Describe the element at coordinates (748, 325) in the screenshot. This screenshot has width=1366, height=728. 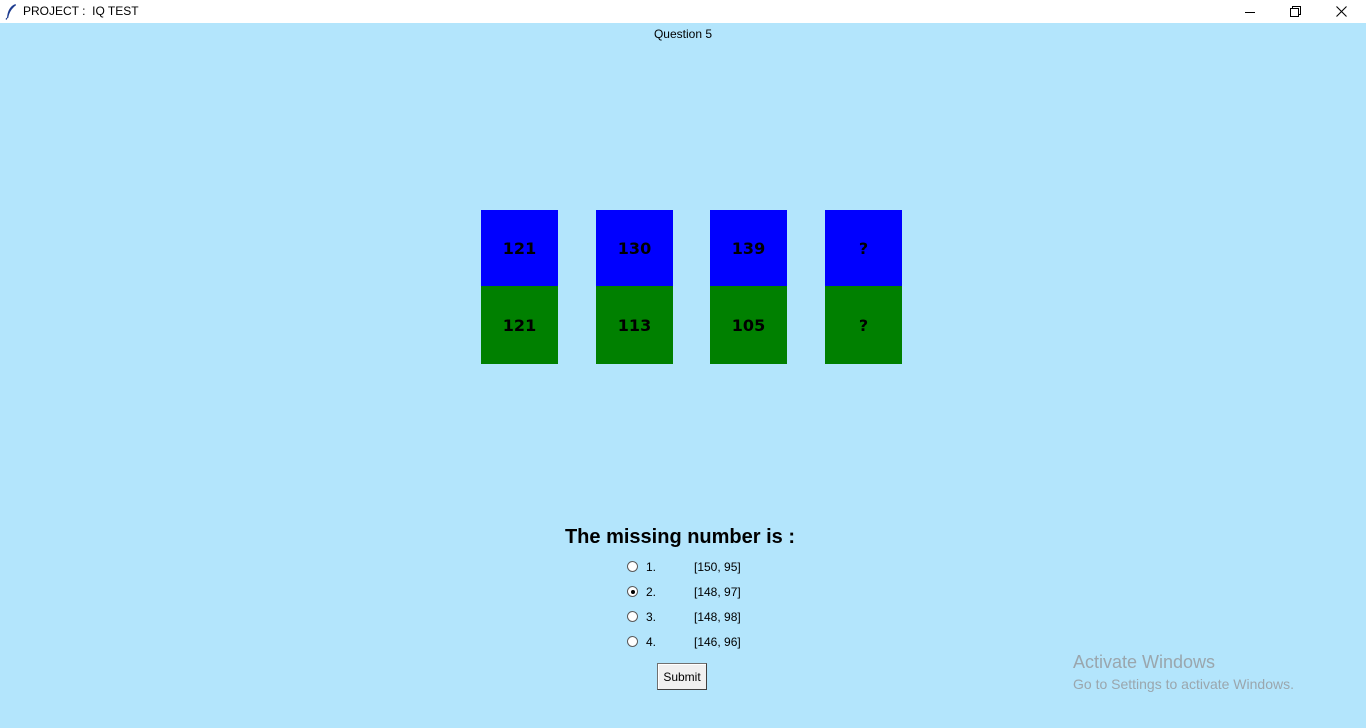
I see `card-bottom-value: 105` at that location.